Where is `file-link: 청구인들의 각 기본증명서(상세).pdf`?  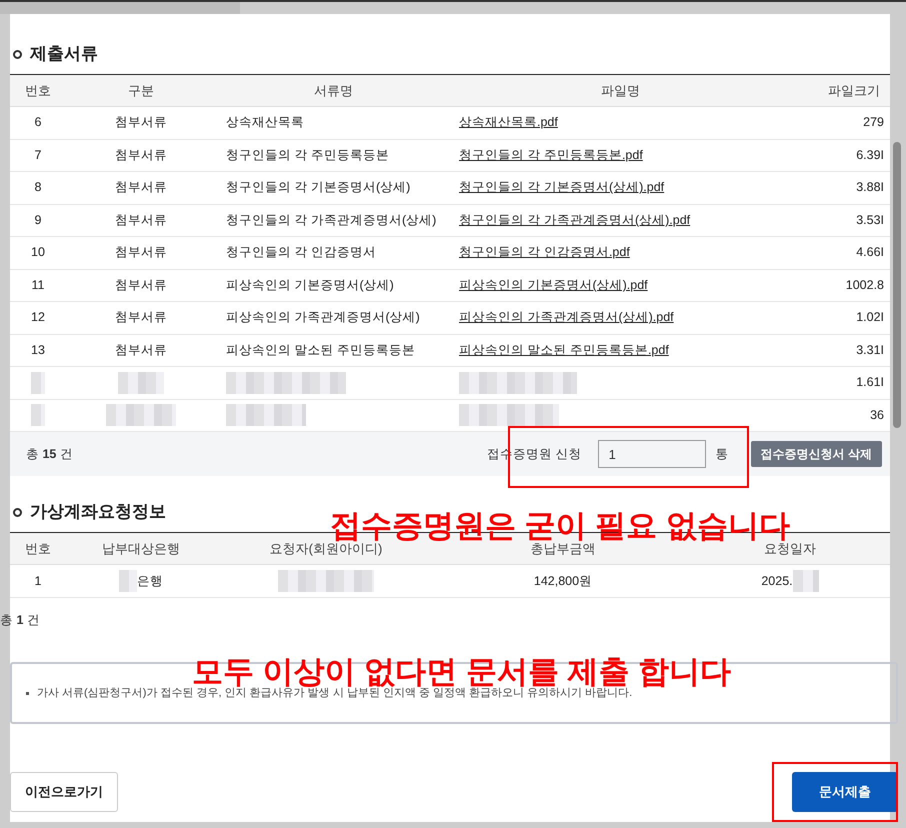 file-link: 청구인들의 각 기본증명서(상세).pdf is located at coordinates (557, 188).